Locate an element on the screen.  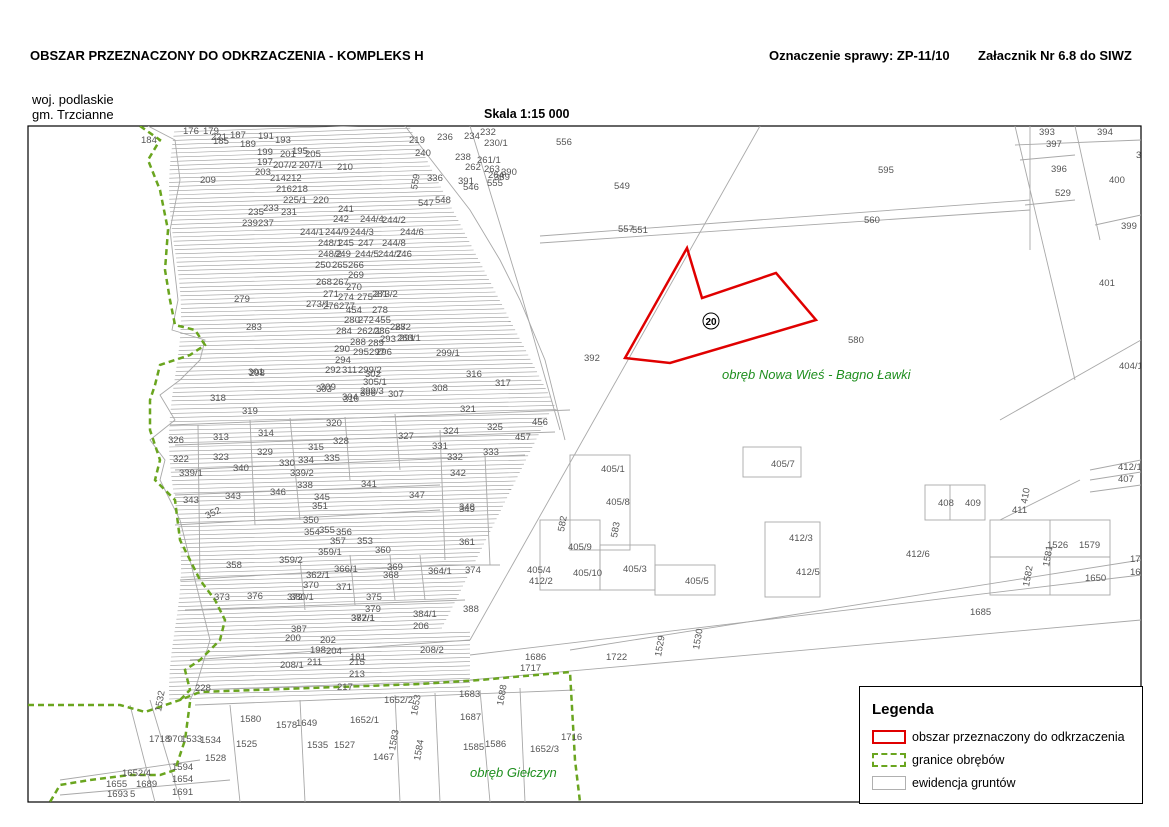
parcel-number-label: 296 is located at coordinates (384, 352).